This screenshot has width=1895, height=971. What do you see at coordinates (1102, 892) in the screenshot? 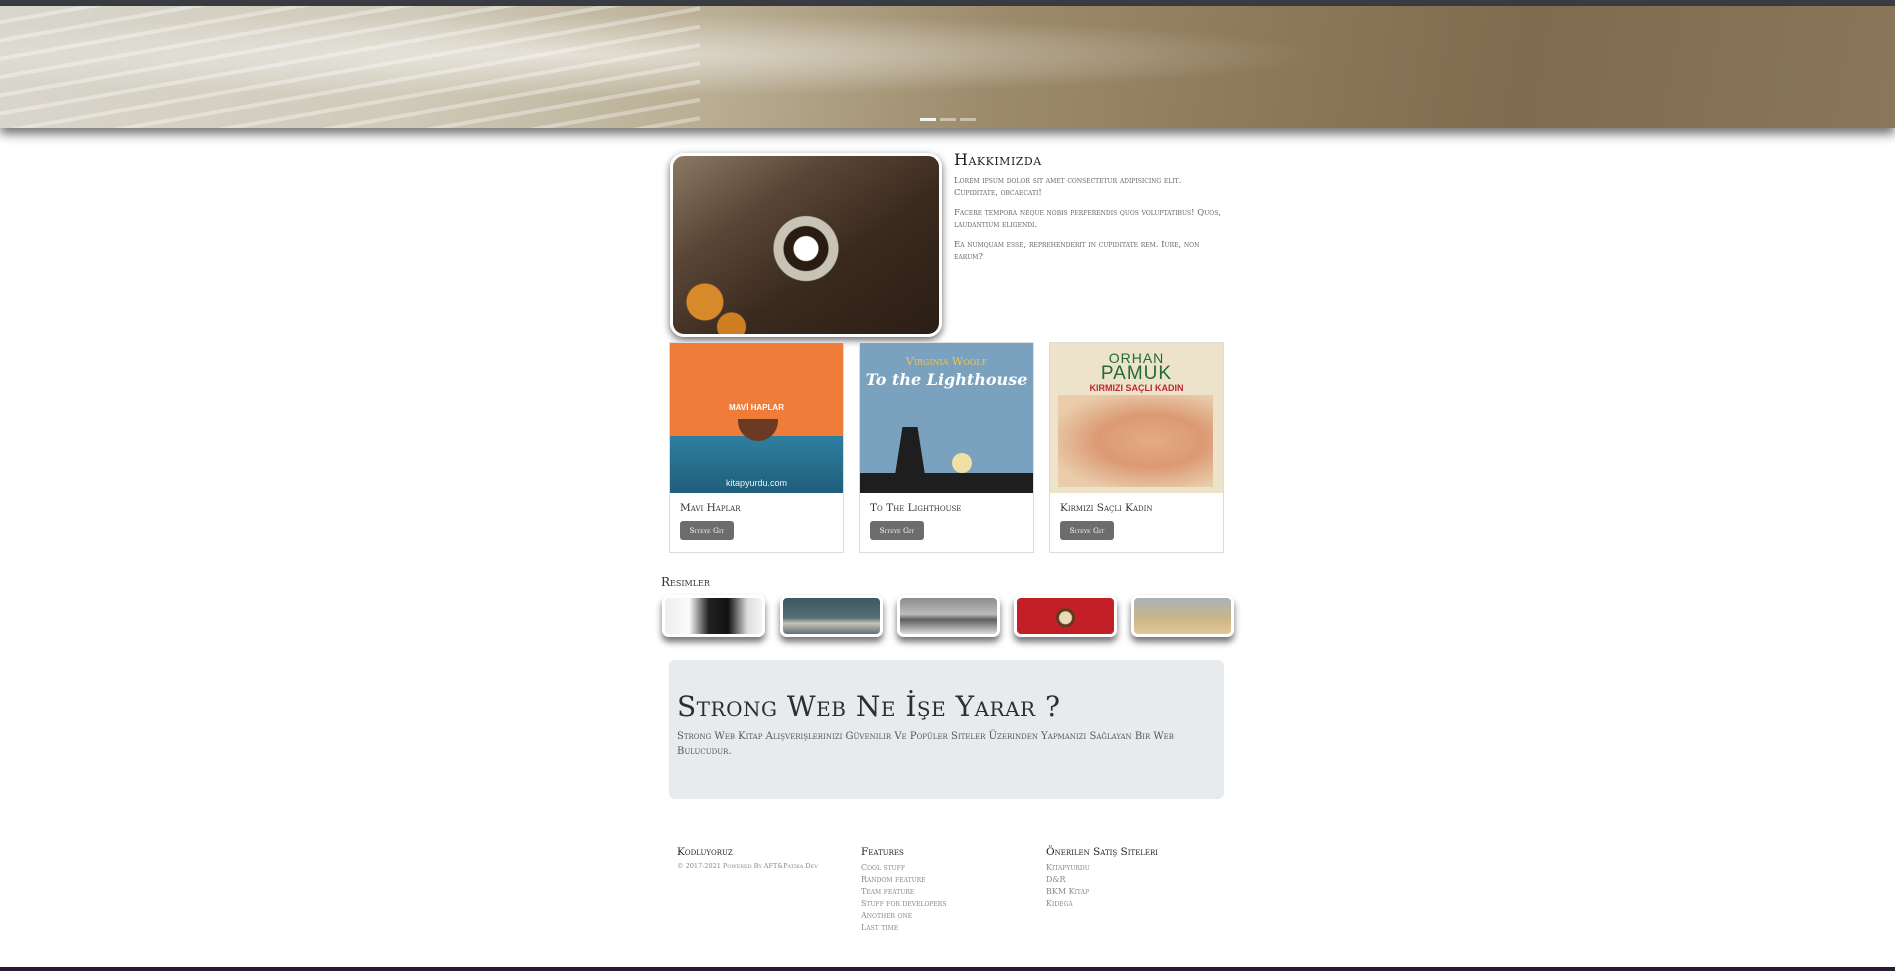
I see `footer-link: BKM Kitap` at bounding box center [1102, 892].